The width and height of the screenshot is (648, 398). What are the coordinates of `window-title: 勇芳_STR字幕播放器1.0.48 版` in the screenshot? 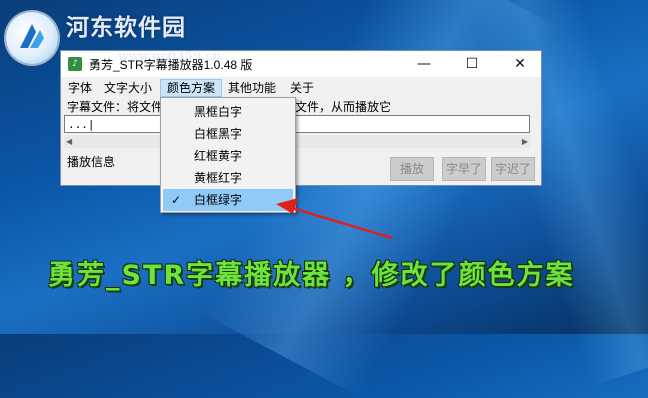 It's located at (171, 65).